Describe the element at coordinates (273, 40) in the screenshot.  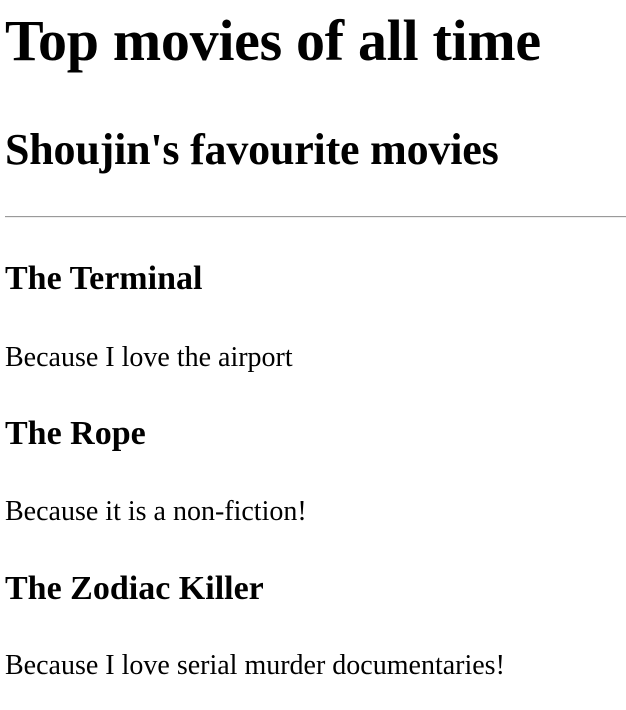
I see `page-title: Top movies of all time` at that location.